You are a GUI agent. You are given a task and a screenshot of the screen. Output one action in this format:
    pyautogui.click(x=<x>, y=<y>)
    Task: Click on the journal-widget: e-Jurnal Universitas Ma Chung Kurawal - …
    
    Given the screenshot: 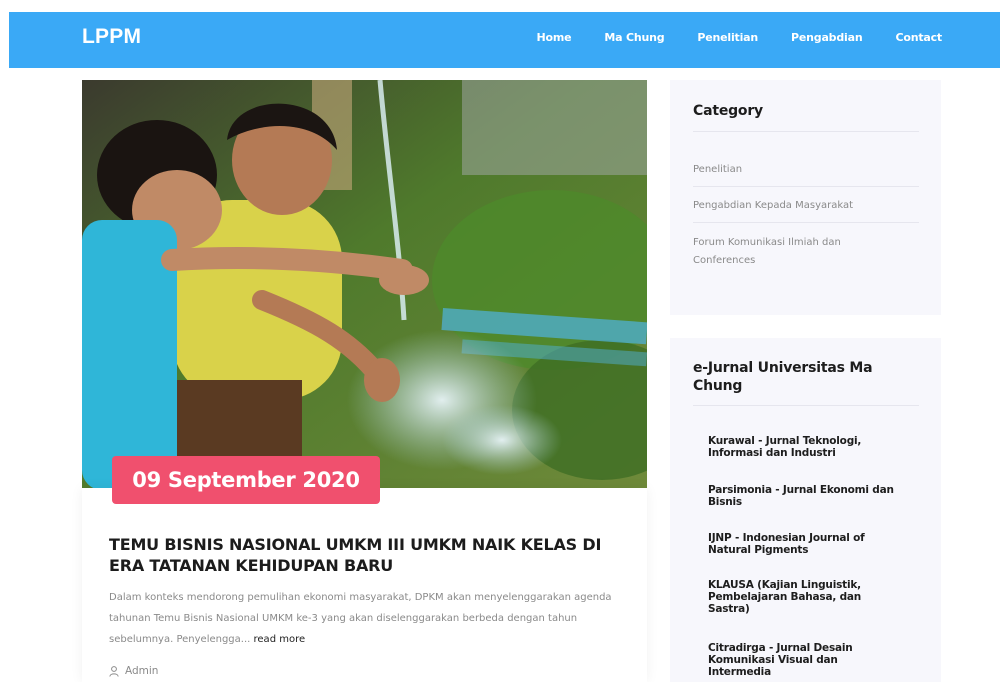 What is the action you would take?
    pyautogui.click(x=805, y=510)
    